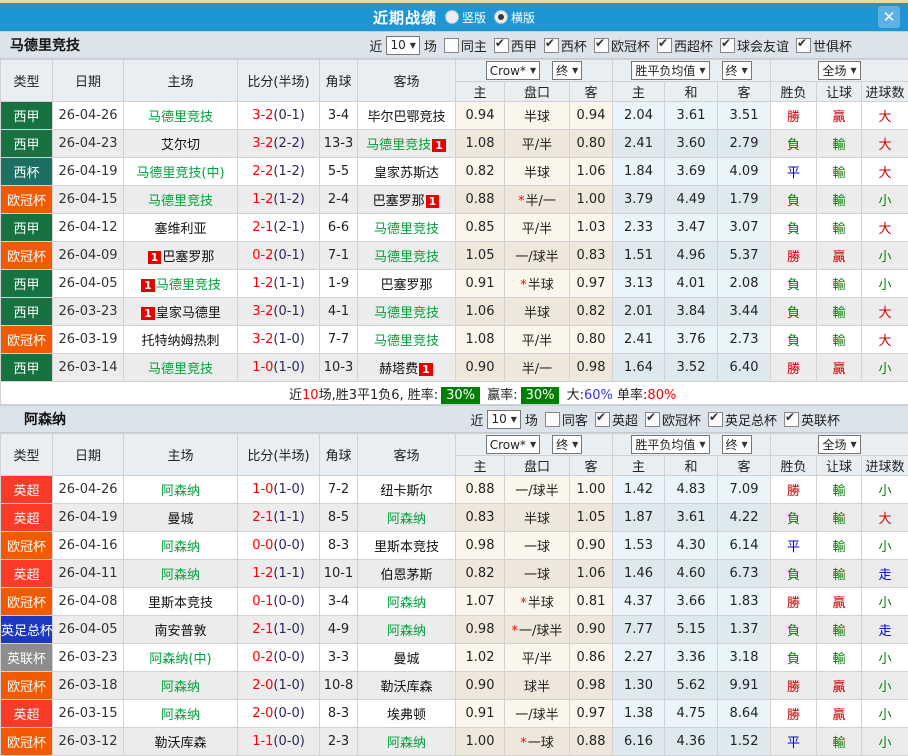 This screenshot has height=756, width=908. I want to click on result-wdl: 負, so click(794, 200).